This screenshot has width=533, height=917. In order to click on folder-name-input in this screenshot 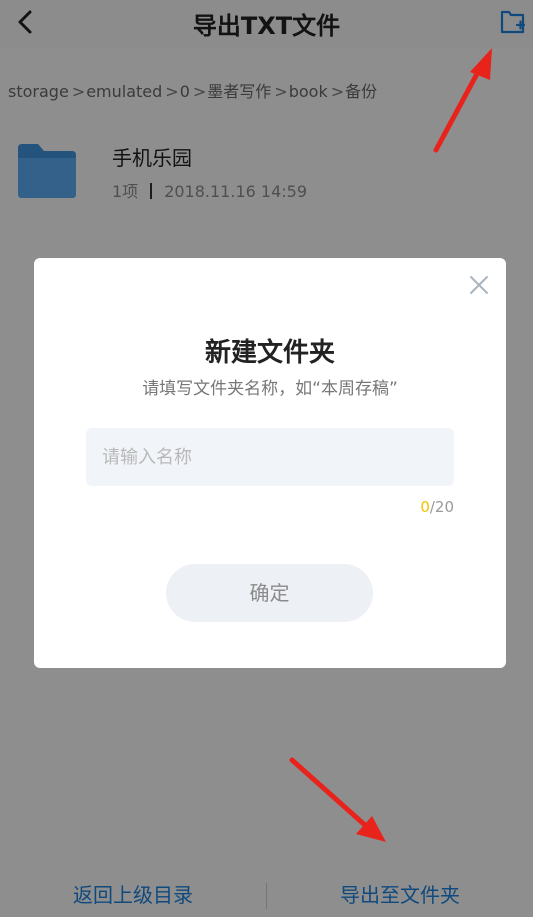, I will do `click(270, 457)`.